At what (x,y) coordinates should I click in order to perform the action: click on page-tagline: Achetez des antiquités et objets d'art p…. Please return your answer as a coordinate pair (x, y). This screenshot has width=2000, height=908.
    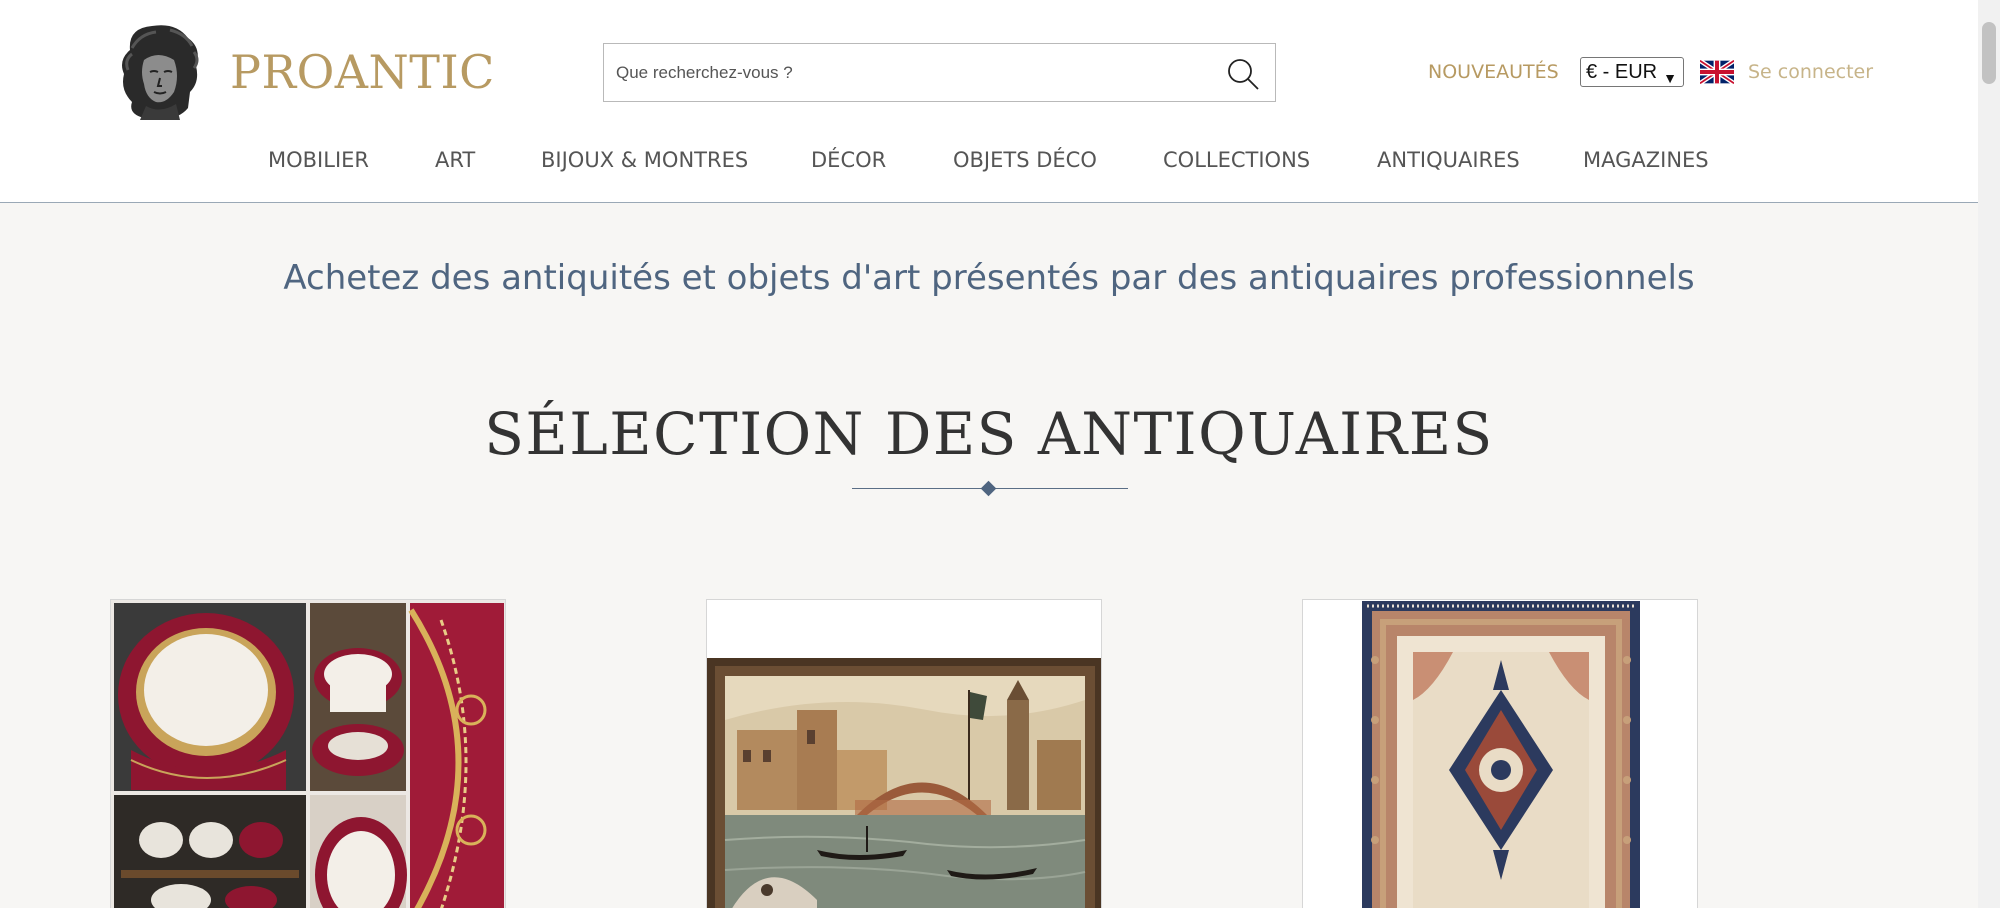
    Looking at the image, I should click on (989, 278).